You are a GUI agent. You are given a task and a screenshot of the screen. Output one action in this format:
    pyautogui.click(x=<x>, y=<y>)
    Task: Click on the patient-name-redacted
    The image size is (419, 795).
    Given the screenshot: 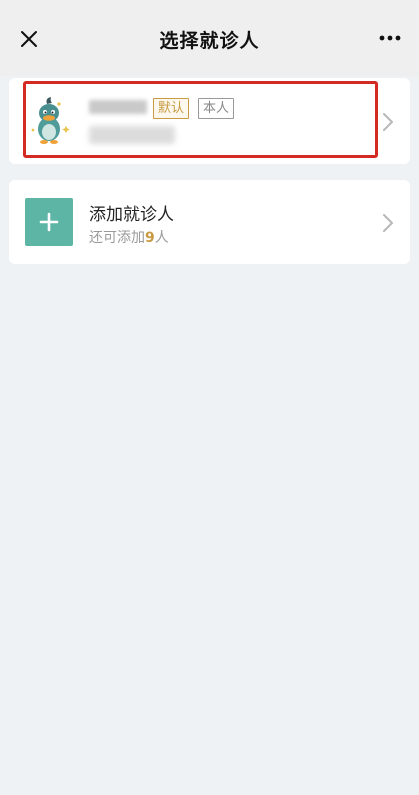 What is the action you would take?
    pyautogui.click(x=118, y=107)
    